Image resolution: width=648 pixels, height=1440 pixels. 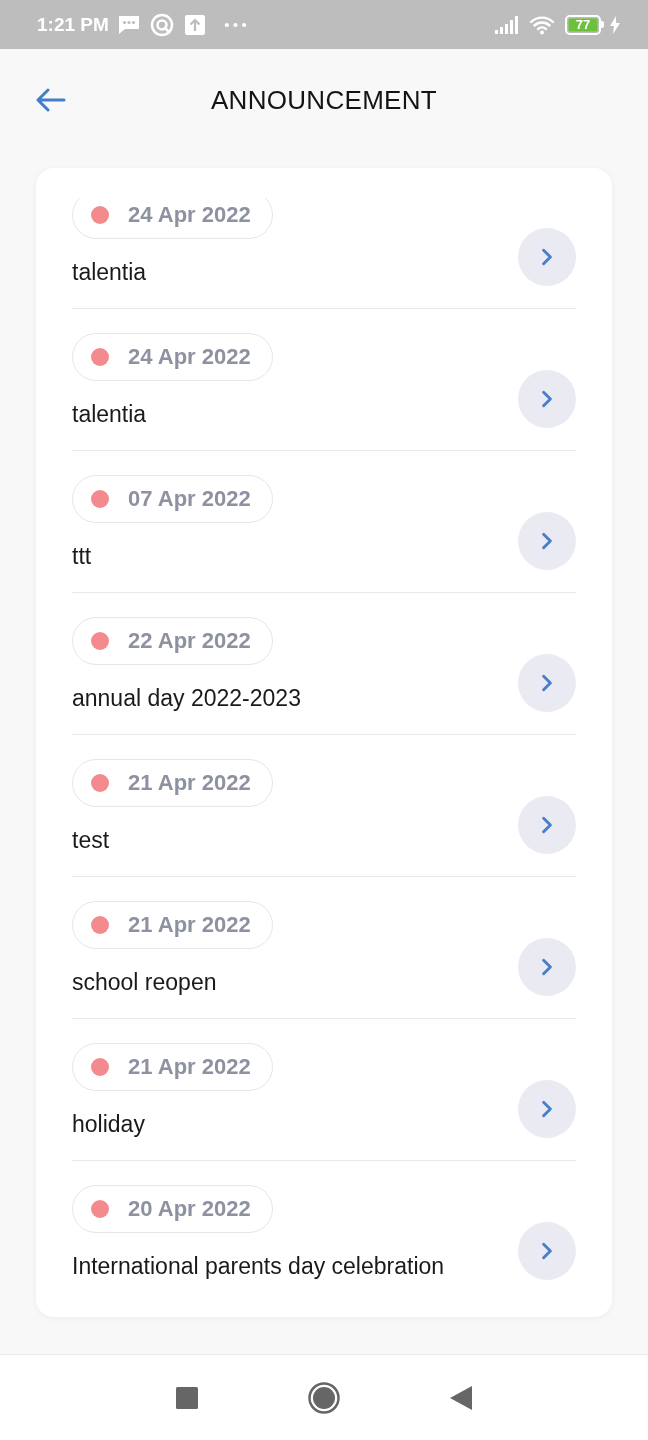 What do you see at coordinates (194, 24) in the screenshot?
I see `upload-icon` at bounding box center [194, 24].